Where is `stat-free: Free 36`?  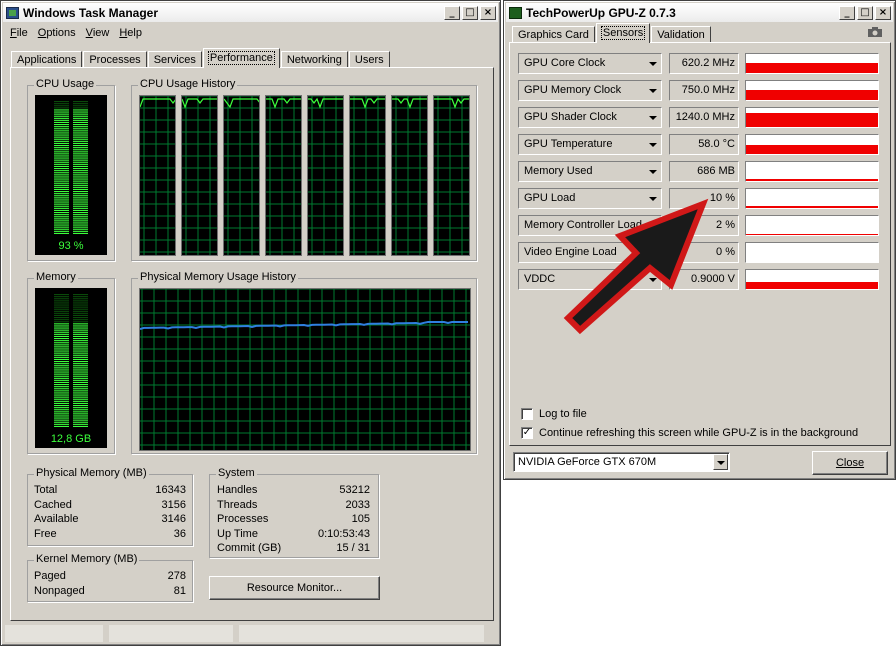
stat-free: Free 36 is located at coordinates (110, 534).